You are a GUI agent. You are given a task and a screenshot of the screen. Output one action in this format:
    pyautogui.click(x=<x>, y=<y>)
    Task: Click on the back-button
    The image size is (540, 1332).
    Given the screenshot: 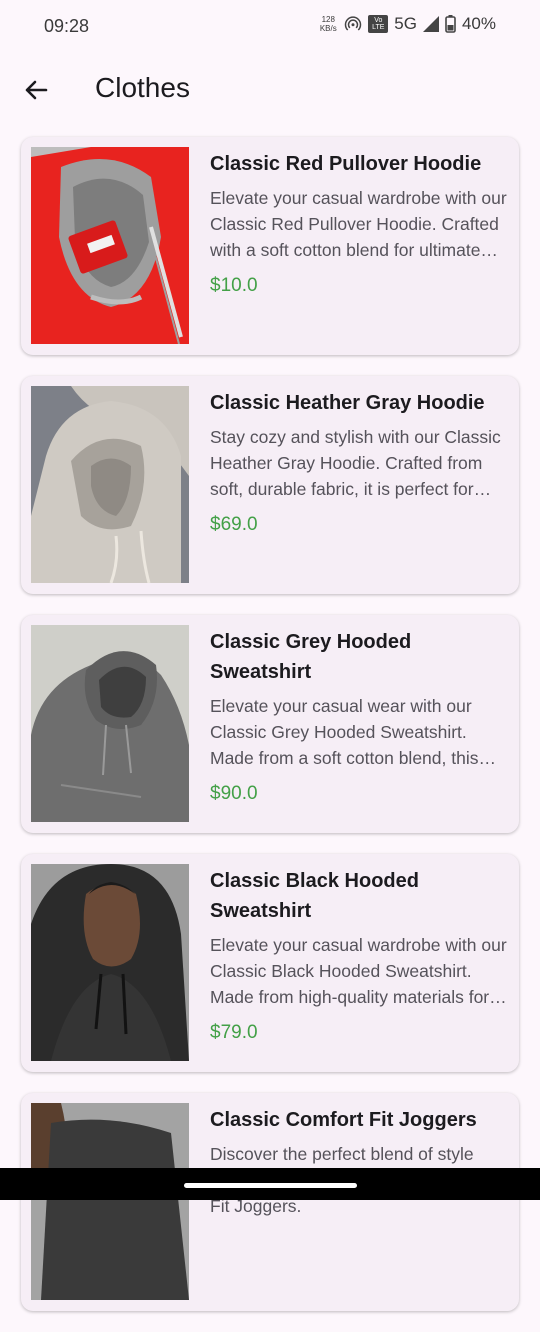 What is the action you would take?
    pyautogui.click(x=36, y=90)
    